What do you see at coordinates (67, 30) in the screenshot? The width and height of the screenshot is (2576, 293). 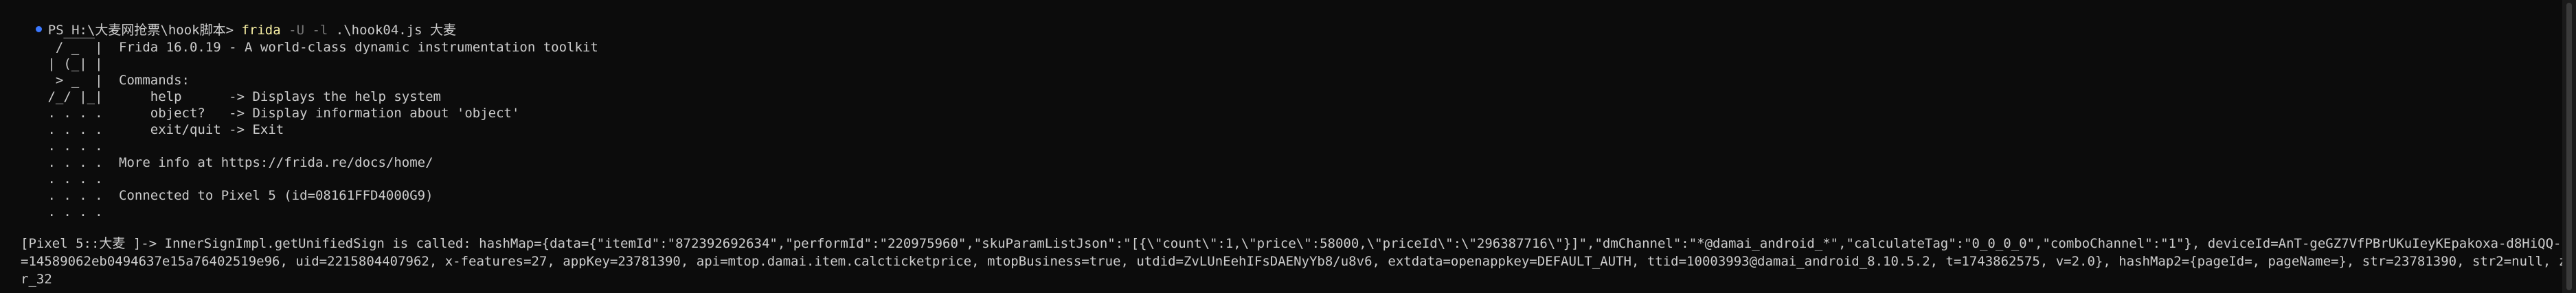 I see `logo-line: ____` at bounding box center [67, 30].